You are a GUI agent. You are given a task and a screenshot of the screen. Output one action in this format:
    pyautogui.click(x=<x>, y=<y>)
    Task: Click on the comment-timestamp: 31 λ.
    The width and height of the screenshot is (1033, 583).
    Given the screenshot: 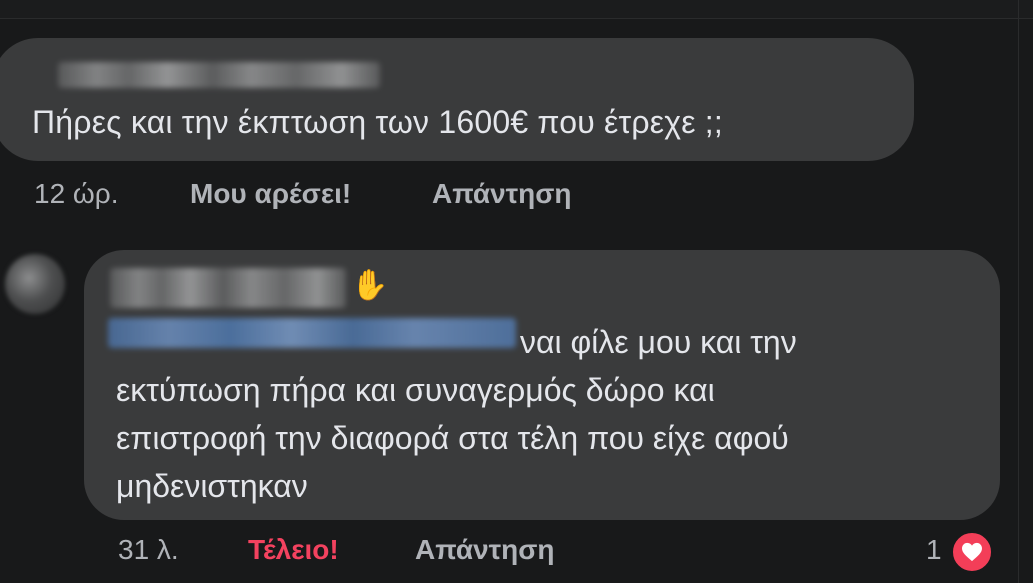 What is the action you would take?
    pyautogui.click(x=148, y=550)
    